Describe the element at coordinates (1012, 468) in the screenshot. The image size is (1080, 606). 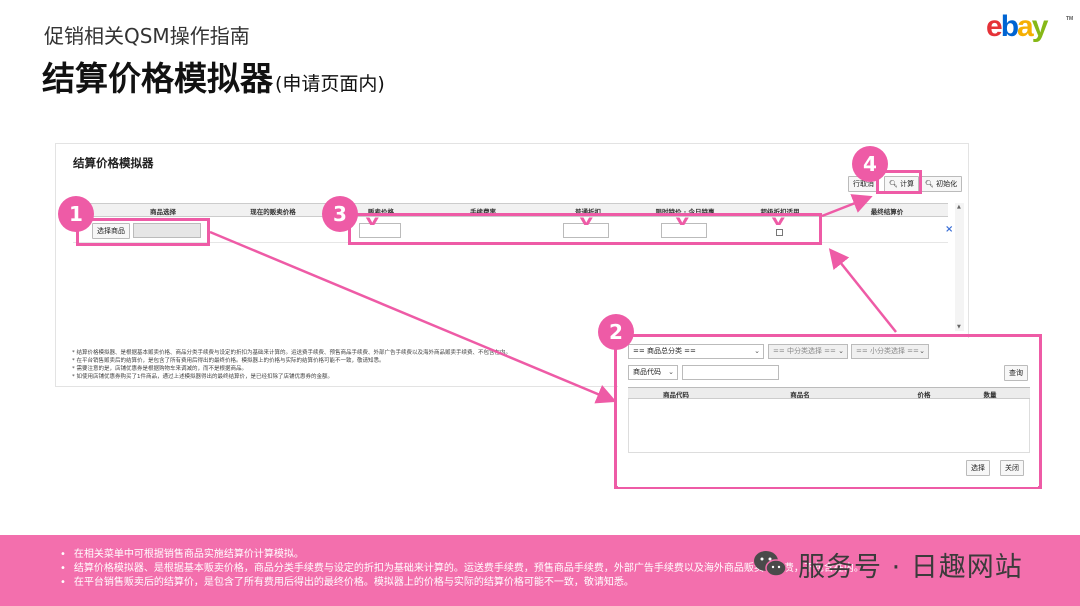
I see `close-button: 关闭` at that location.